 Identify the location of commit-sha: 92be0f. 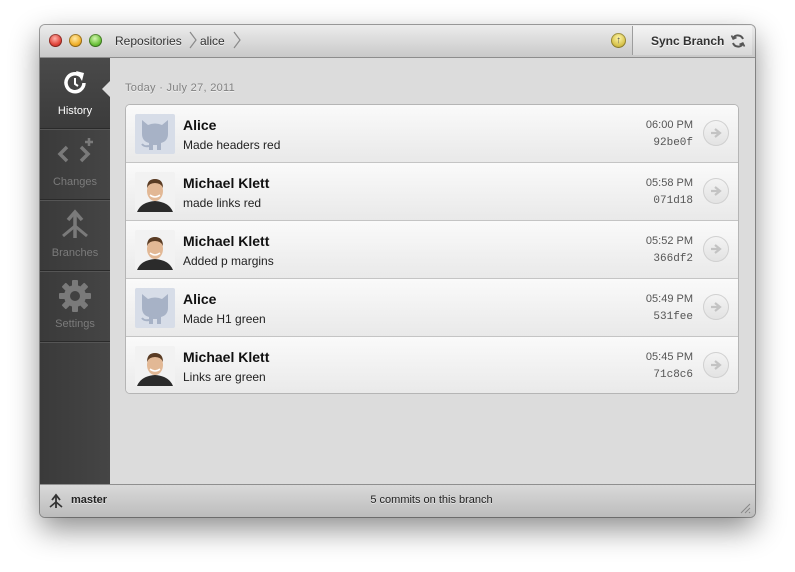
(673, 143).